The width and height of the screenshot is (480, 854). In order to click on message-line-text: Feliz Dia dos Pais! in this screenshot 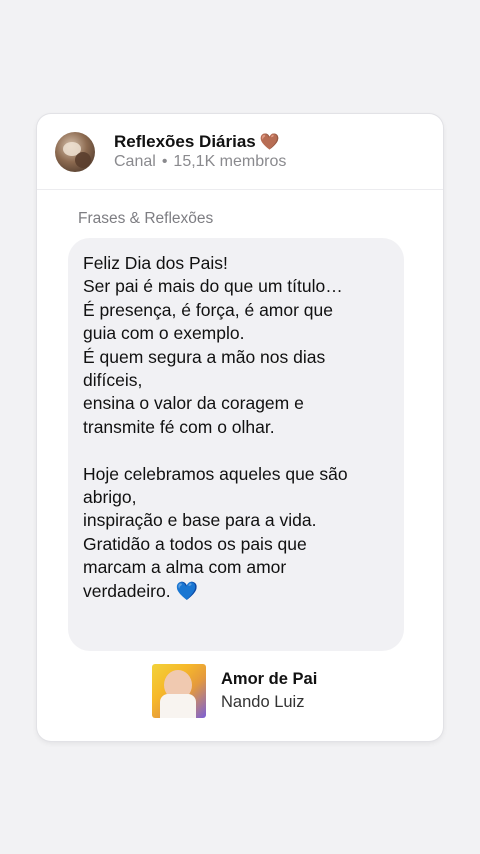, I will do `click(155, 263)`.